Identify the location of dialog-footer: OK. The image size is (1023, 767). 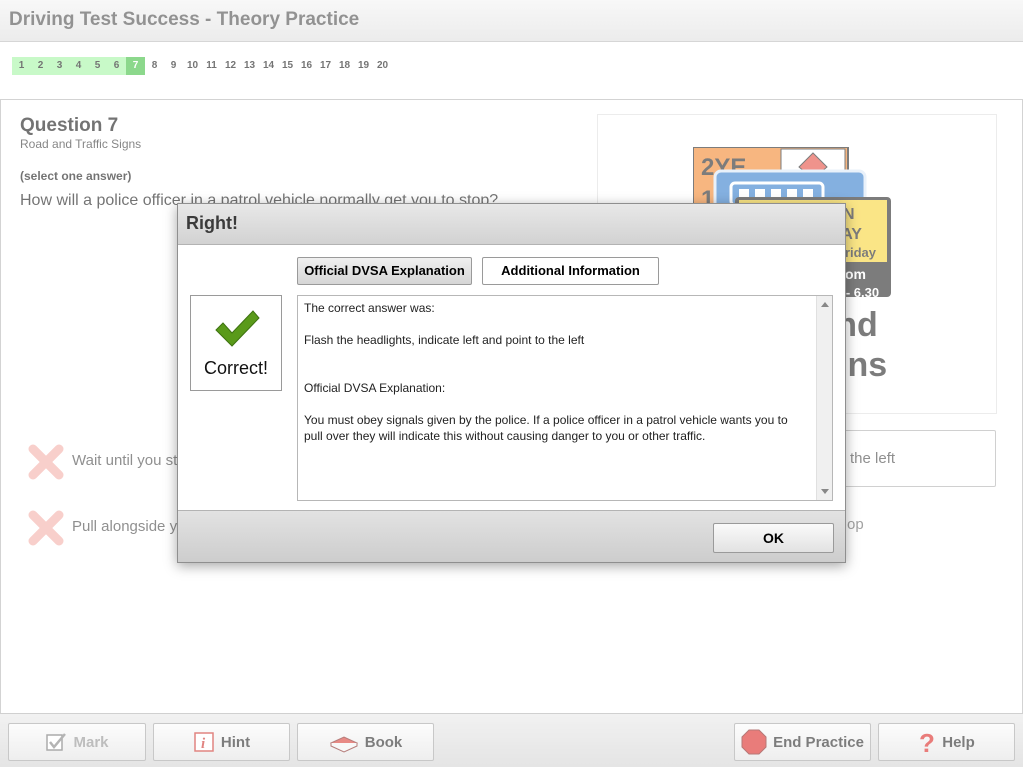
(511, 536).